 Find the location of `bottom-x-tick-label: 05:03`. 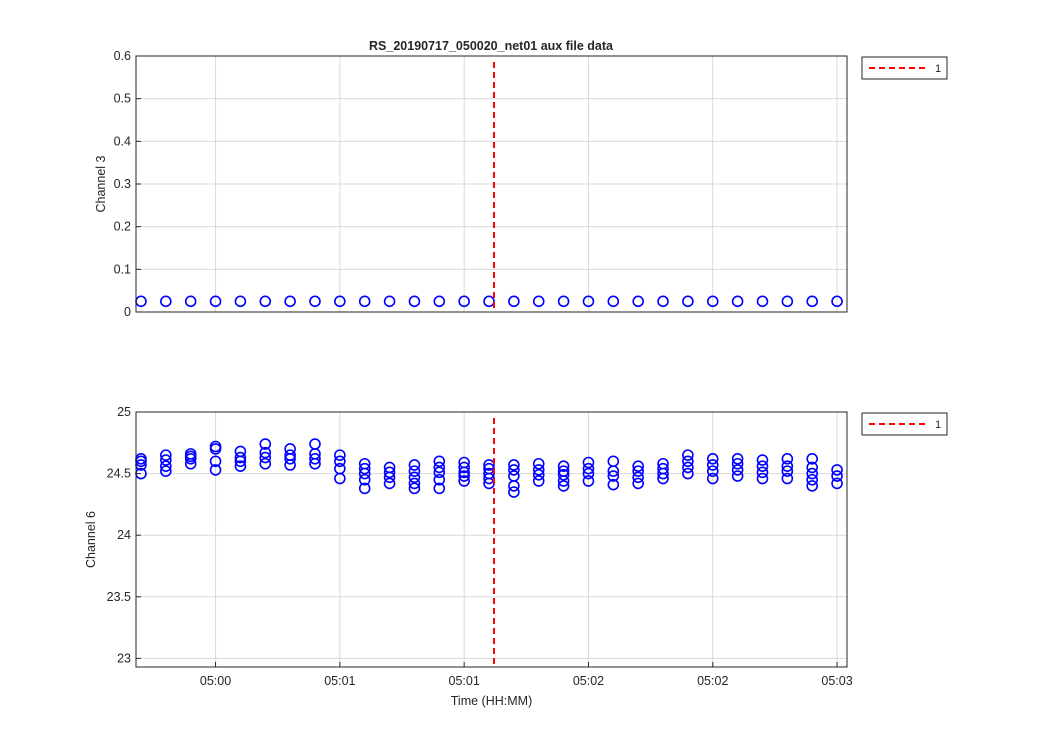

bottom-x-tick-label: 05:03 is located at coordinates (836, 681).